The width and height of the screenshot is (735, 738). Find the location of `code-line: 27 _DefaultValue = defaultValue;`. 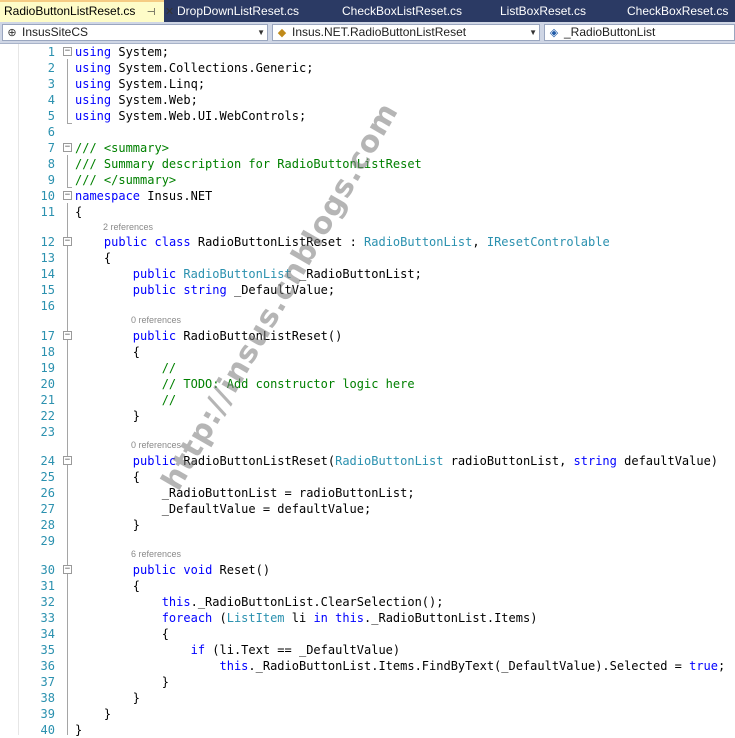

code-line: 27 _DefaultValue = defaultValue; is located at coordinates (367, 509).